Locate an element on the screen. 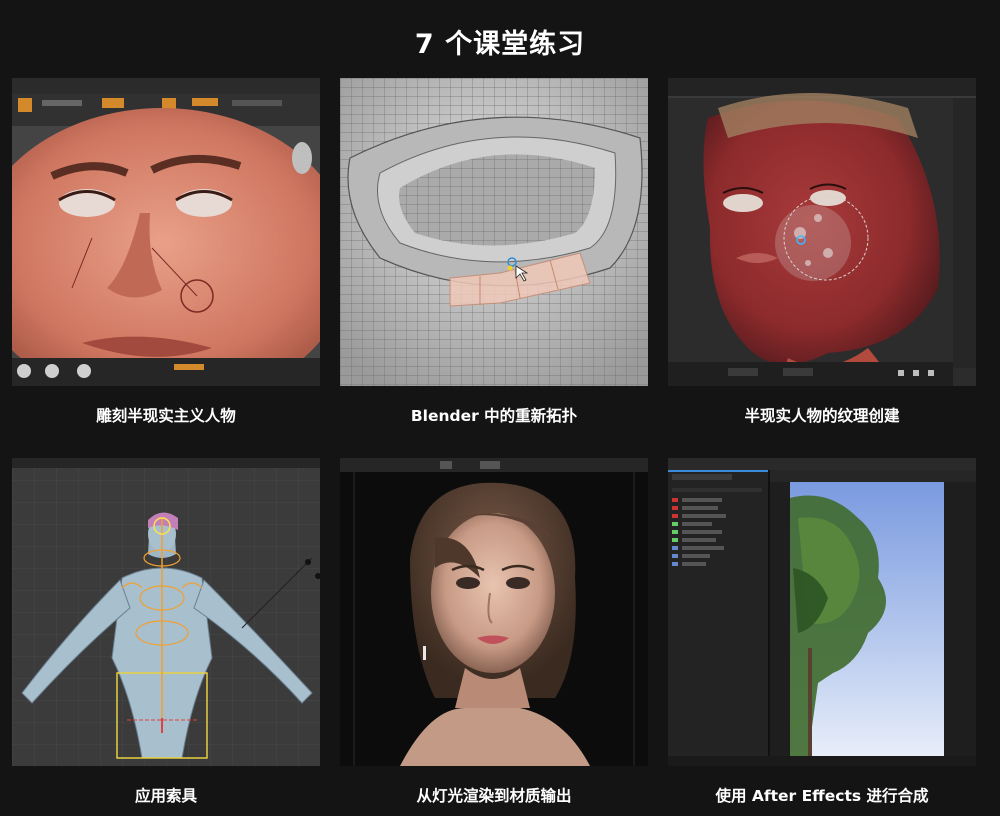  exercise-card-rendering: 从灯光渲染到材质输出 is located at coordinates (494, 632).